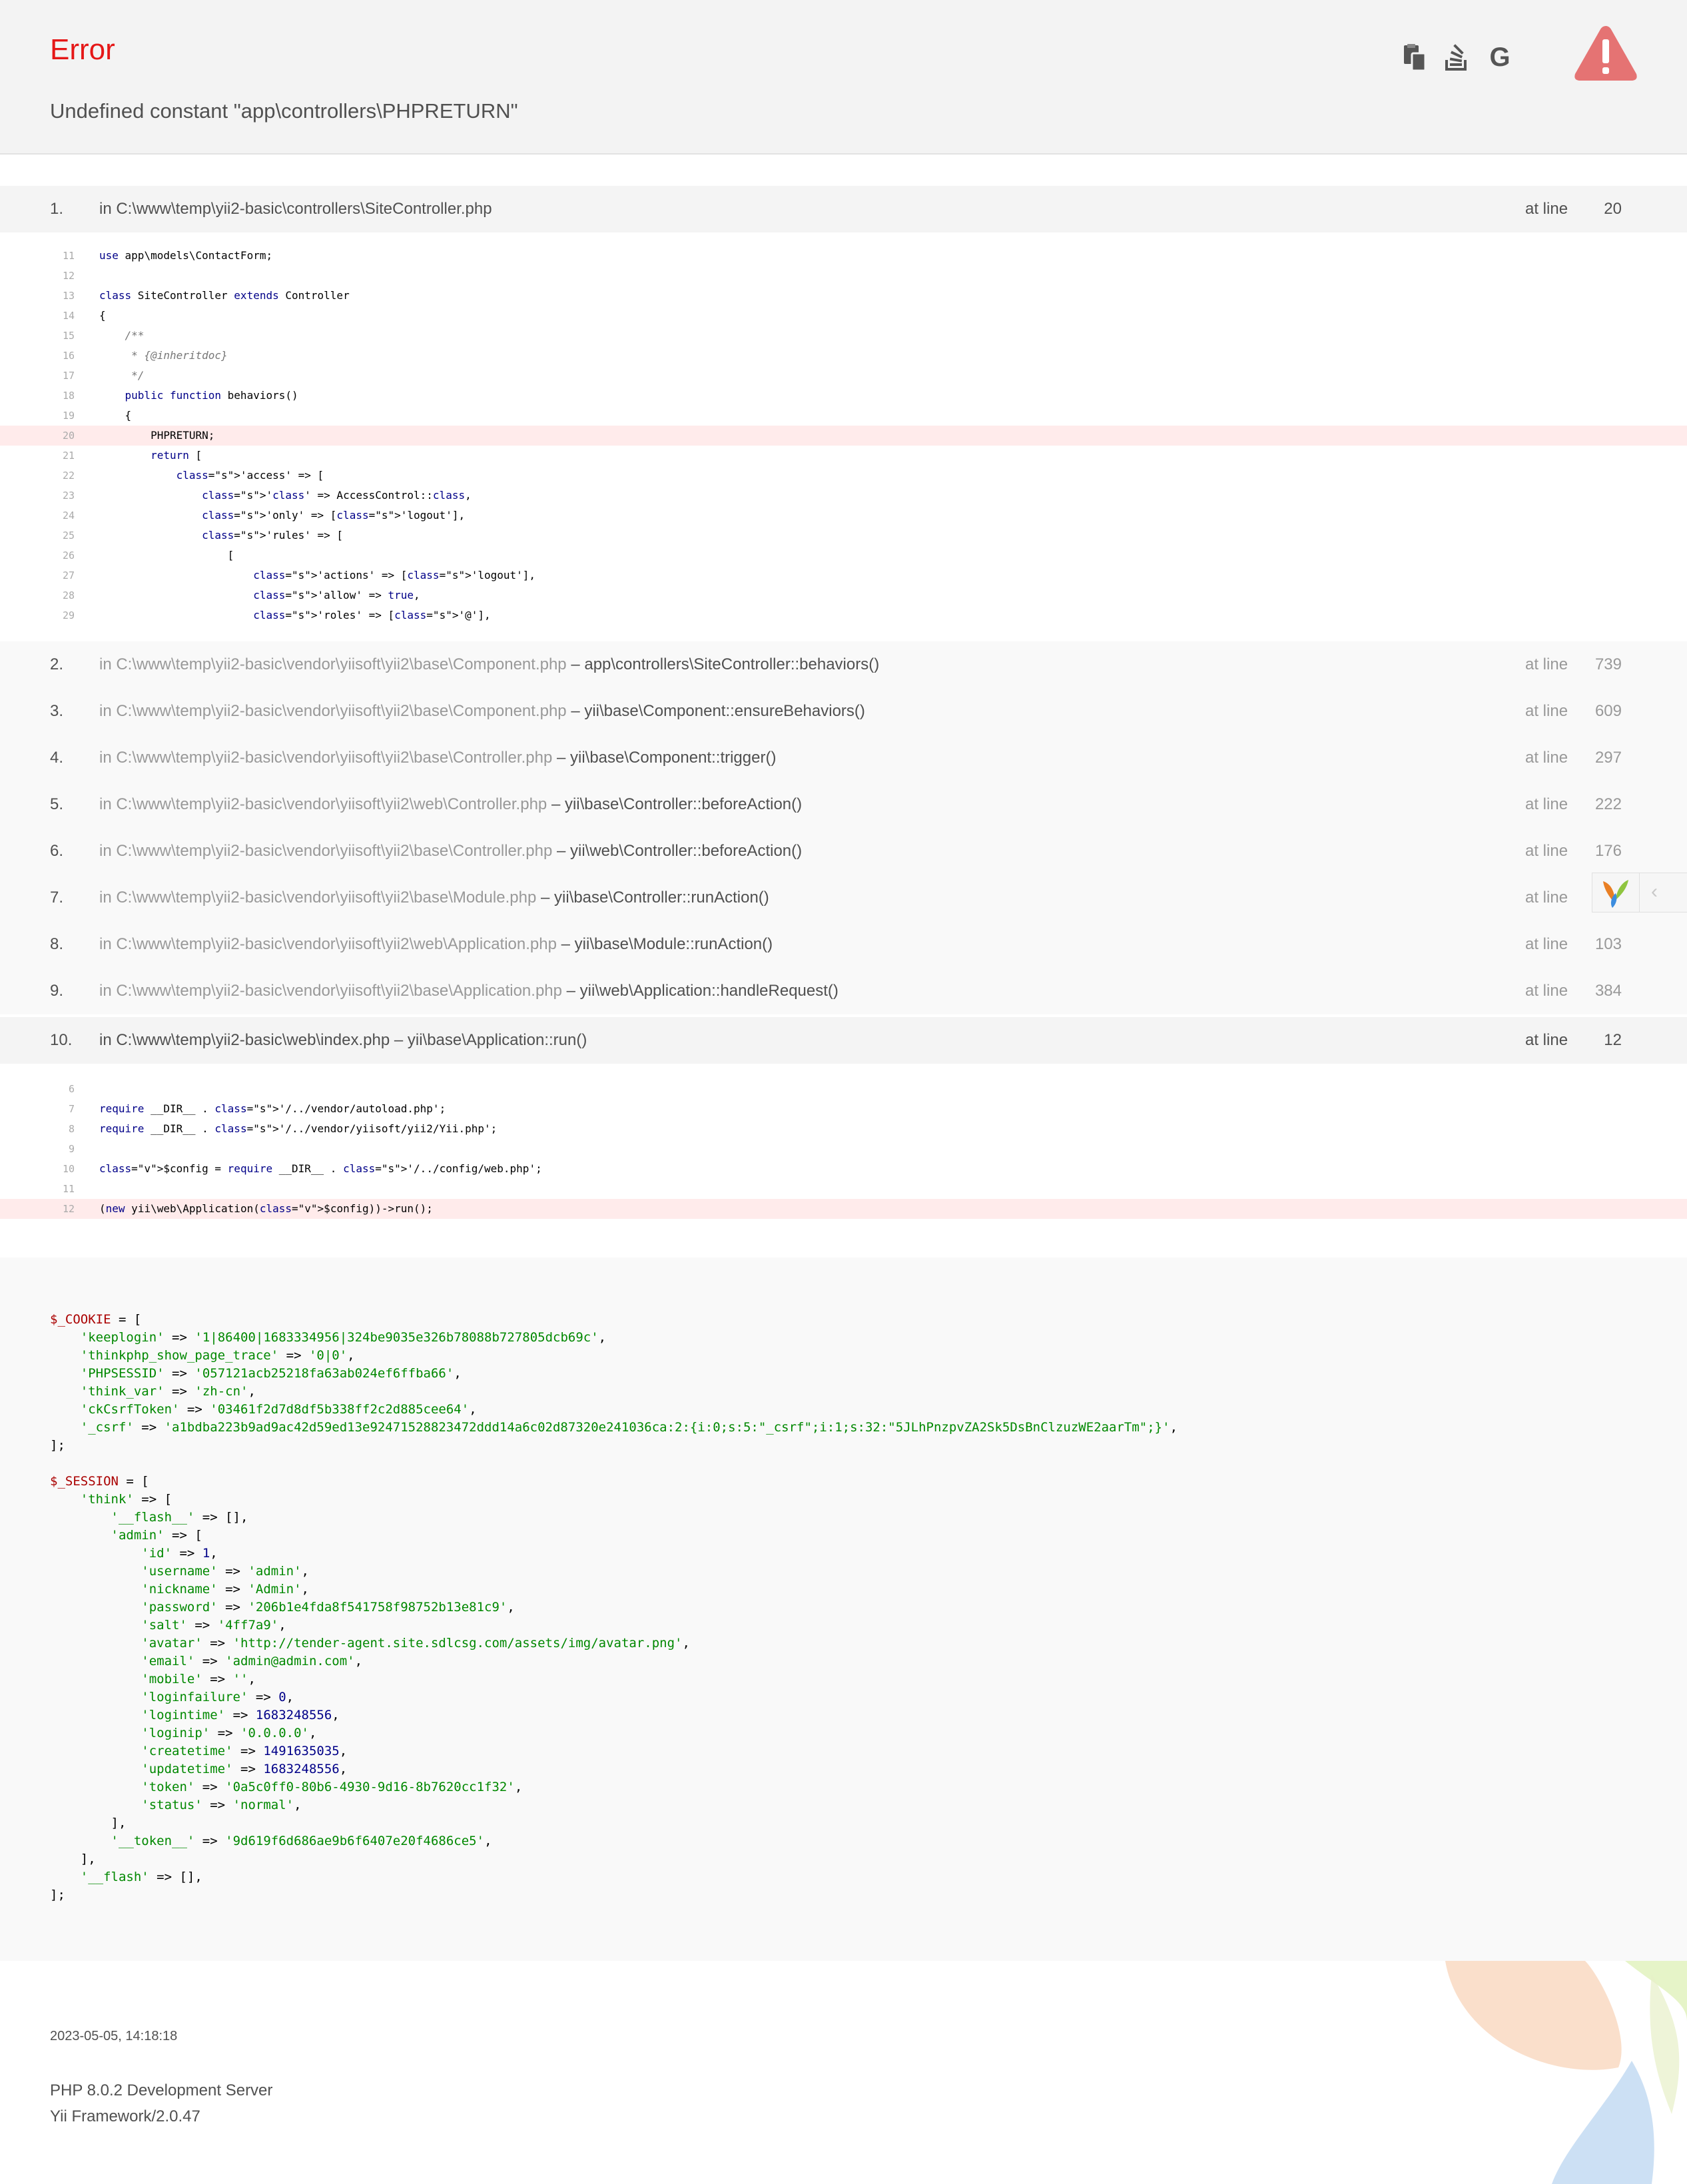  Describe the element at coordinates (844, 396) in the screenshot. I see `code-line: 18 public function behaviors()` at that location.